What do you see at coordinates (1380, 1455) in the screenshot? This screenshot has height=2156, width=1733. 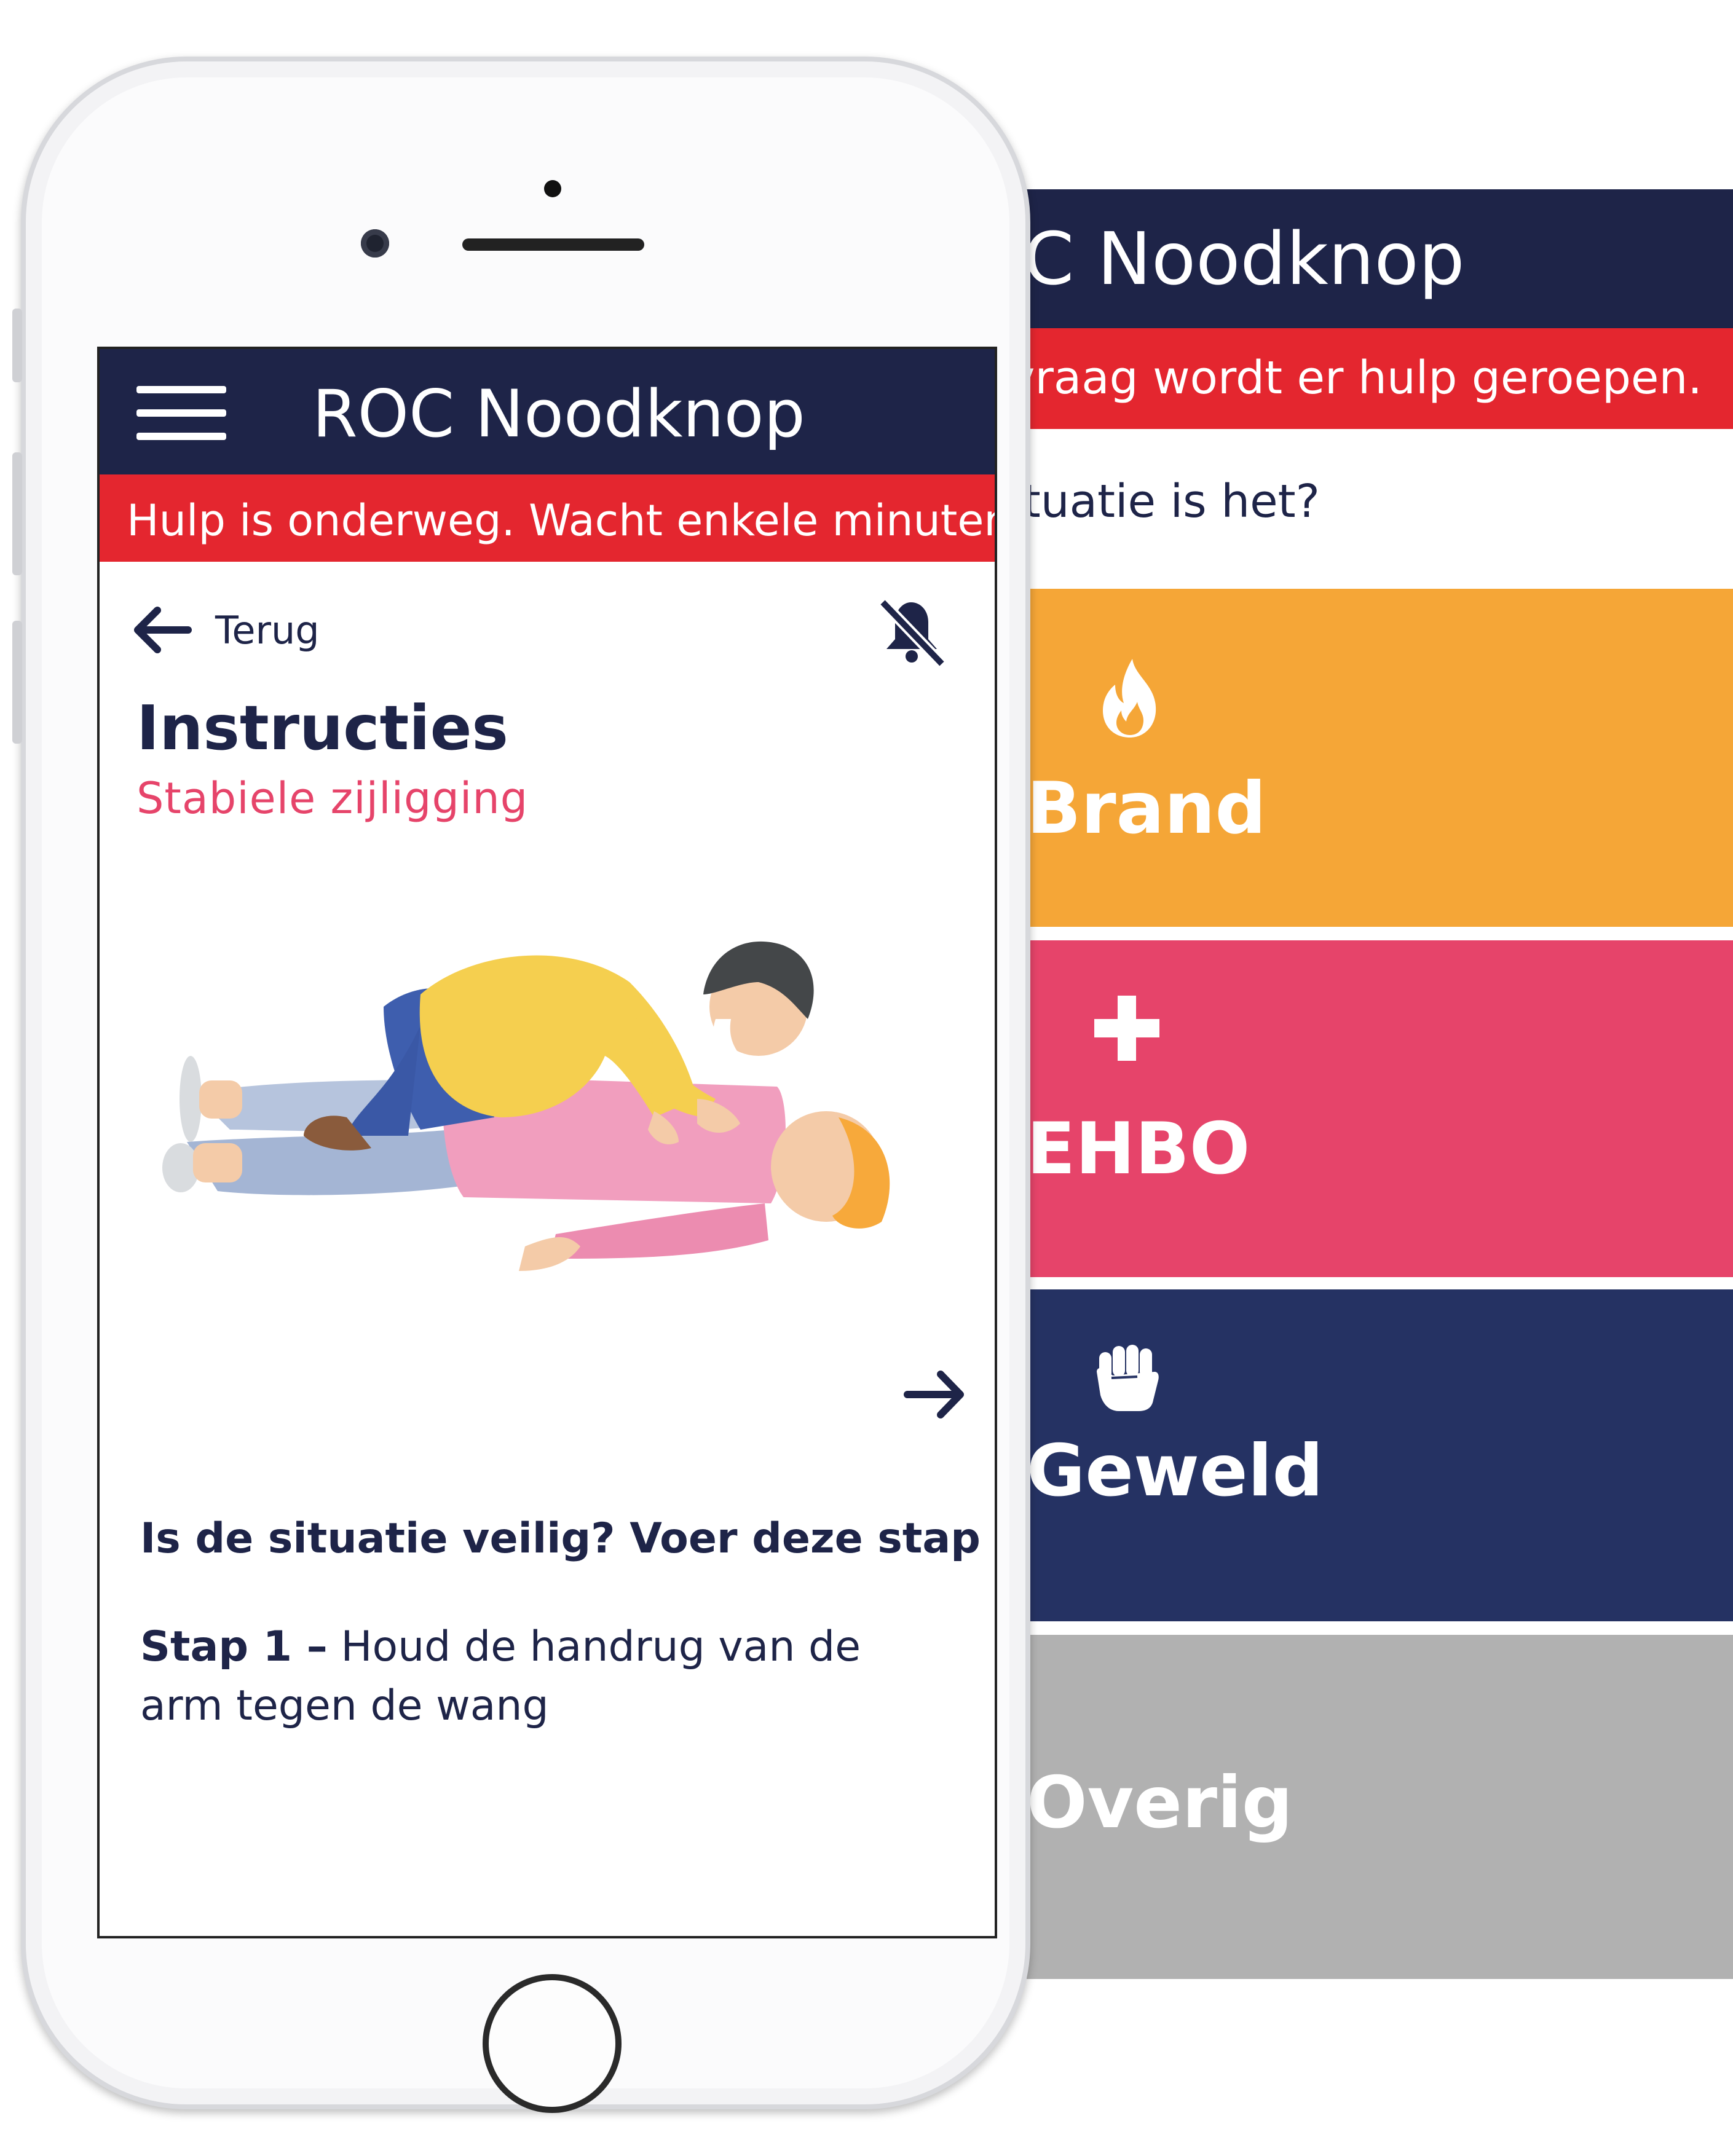 I see `category-button-geweld: Geweld` at bounding box center [1380, 1455].